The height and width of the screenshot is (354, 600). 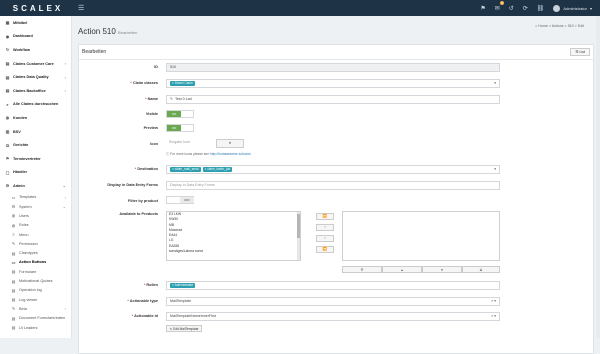 What do you see at coordinates (81, 8) in the screenshot?
I see `menu-icon: ☰` at bounding box center [81, 8].